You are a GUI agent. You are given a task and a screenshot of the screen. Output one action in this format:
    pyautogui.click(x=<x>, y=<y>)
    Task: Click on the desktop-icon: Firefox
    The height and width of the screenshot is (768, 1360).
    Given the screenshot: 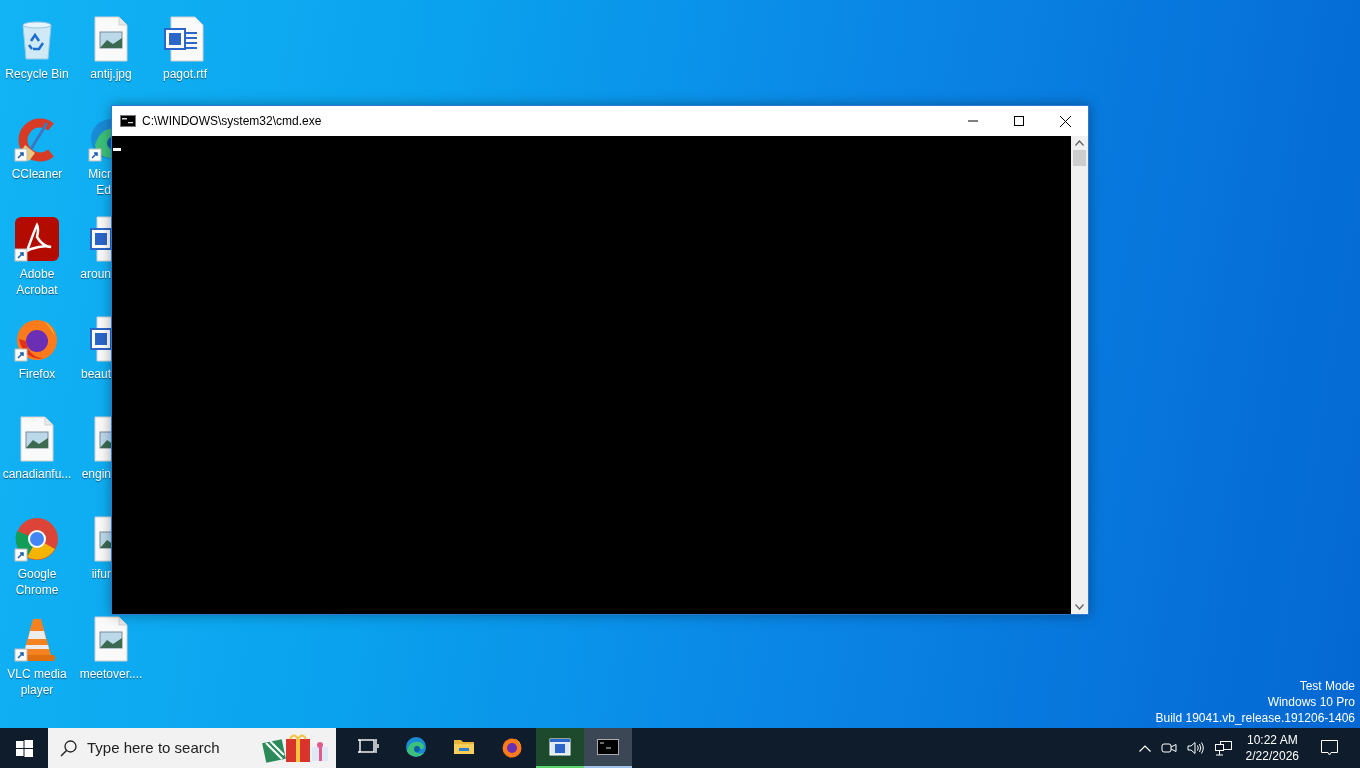 What is the action you would take?
    pyautogui.click(x=37, y=360)
    